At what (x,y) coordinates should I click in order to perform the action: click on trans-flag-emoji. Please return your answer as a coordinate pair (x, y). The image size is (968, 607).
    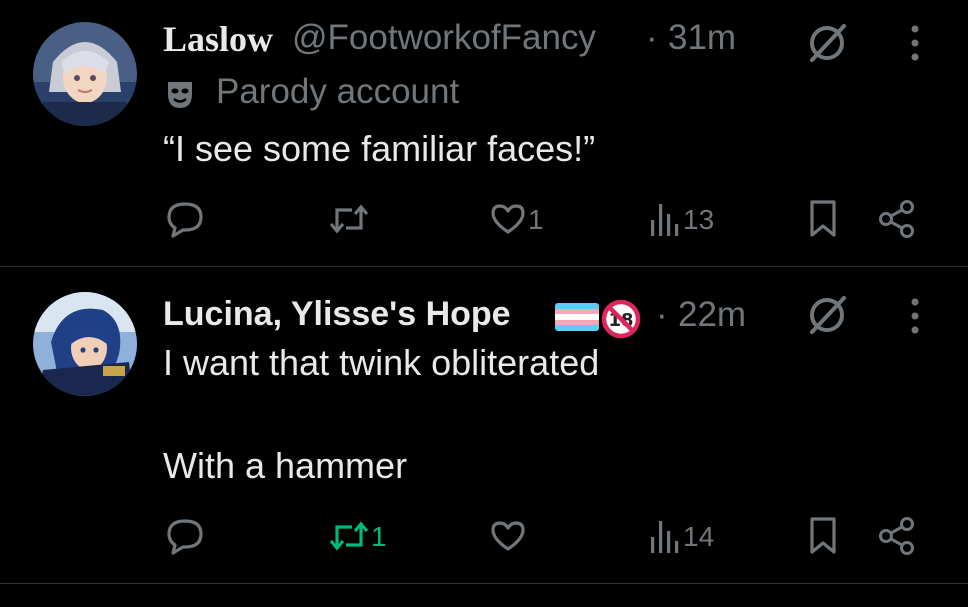
    Looking at the image, I should click on (577, 317).